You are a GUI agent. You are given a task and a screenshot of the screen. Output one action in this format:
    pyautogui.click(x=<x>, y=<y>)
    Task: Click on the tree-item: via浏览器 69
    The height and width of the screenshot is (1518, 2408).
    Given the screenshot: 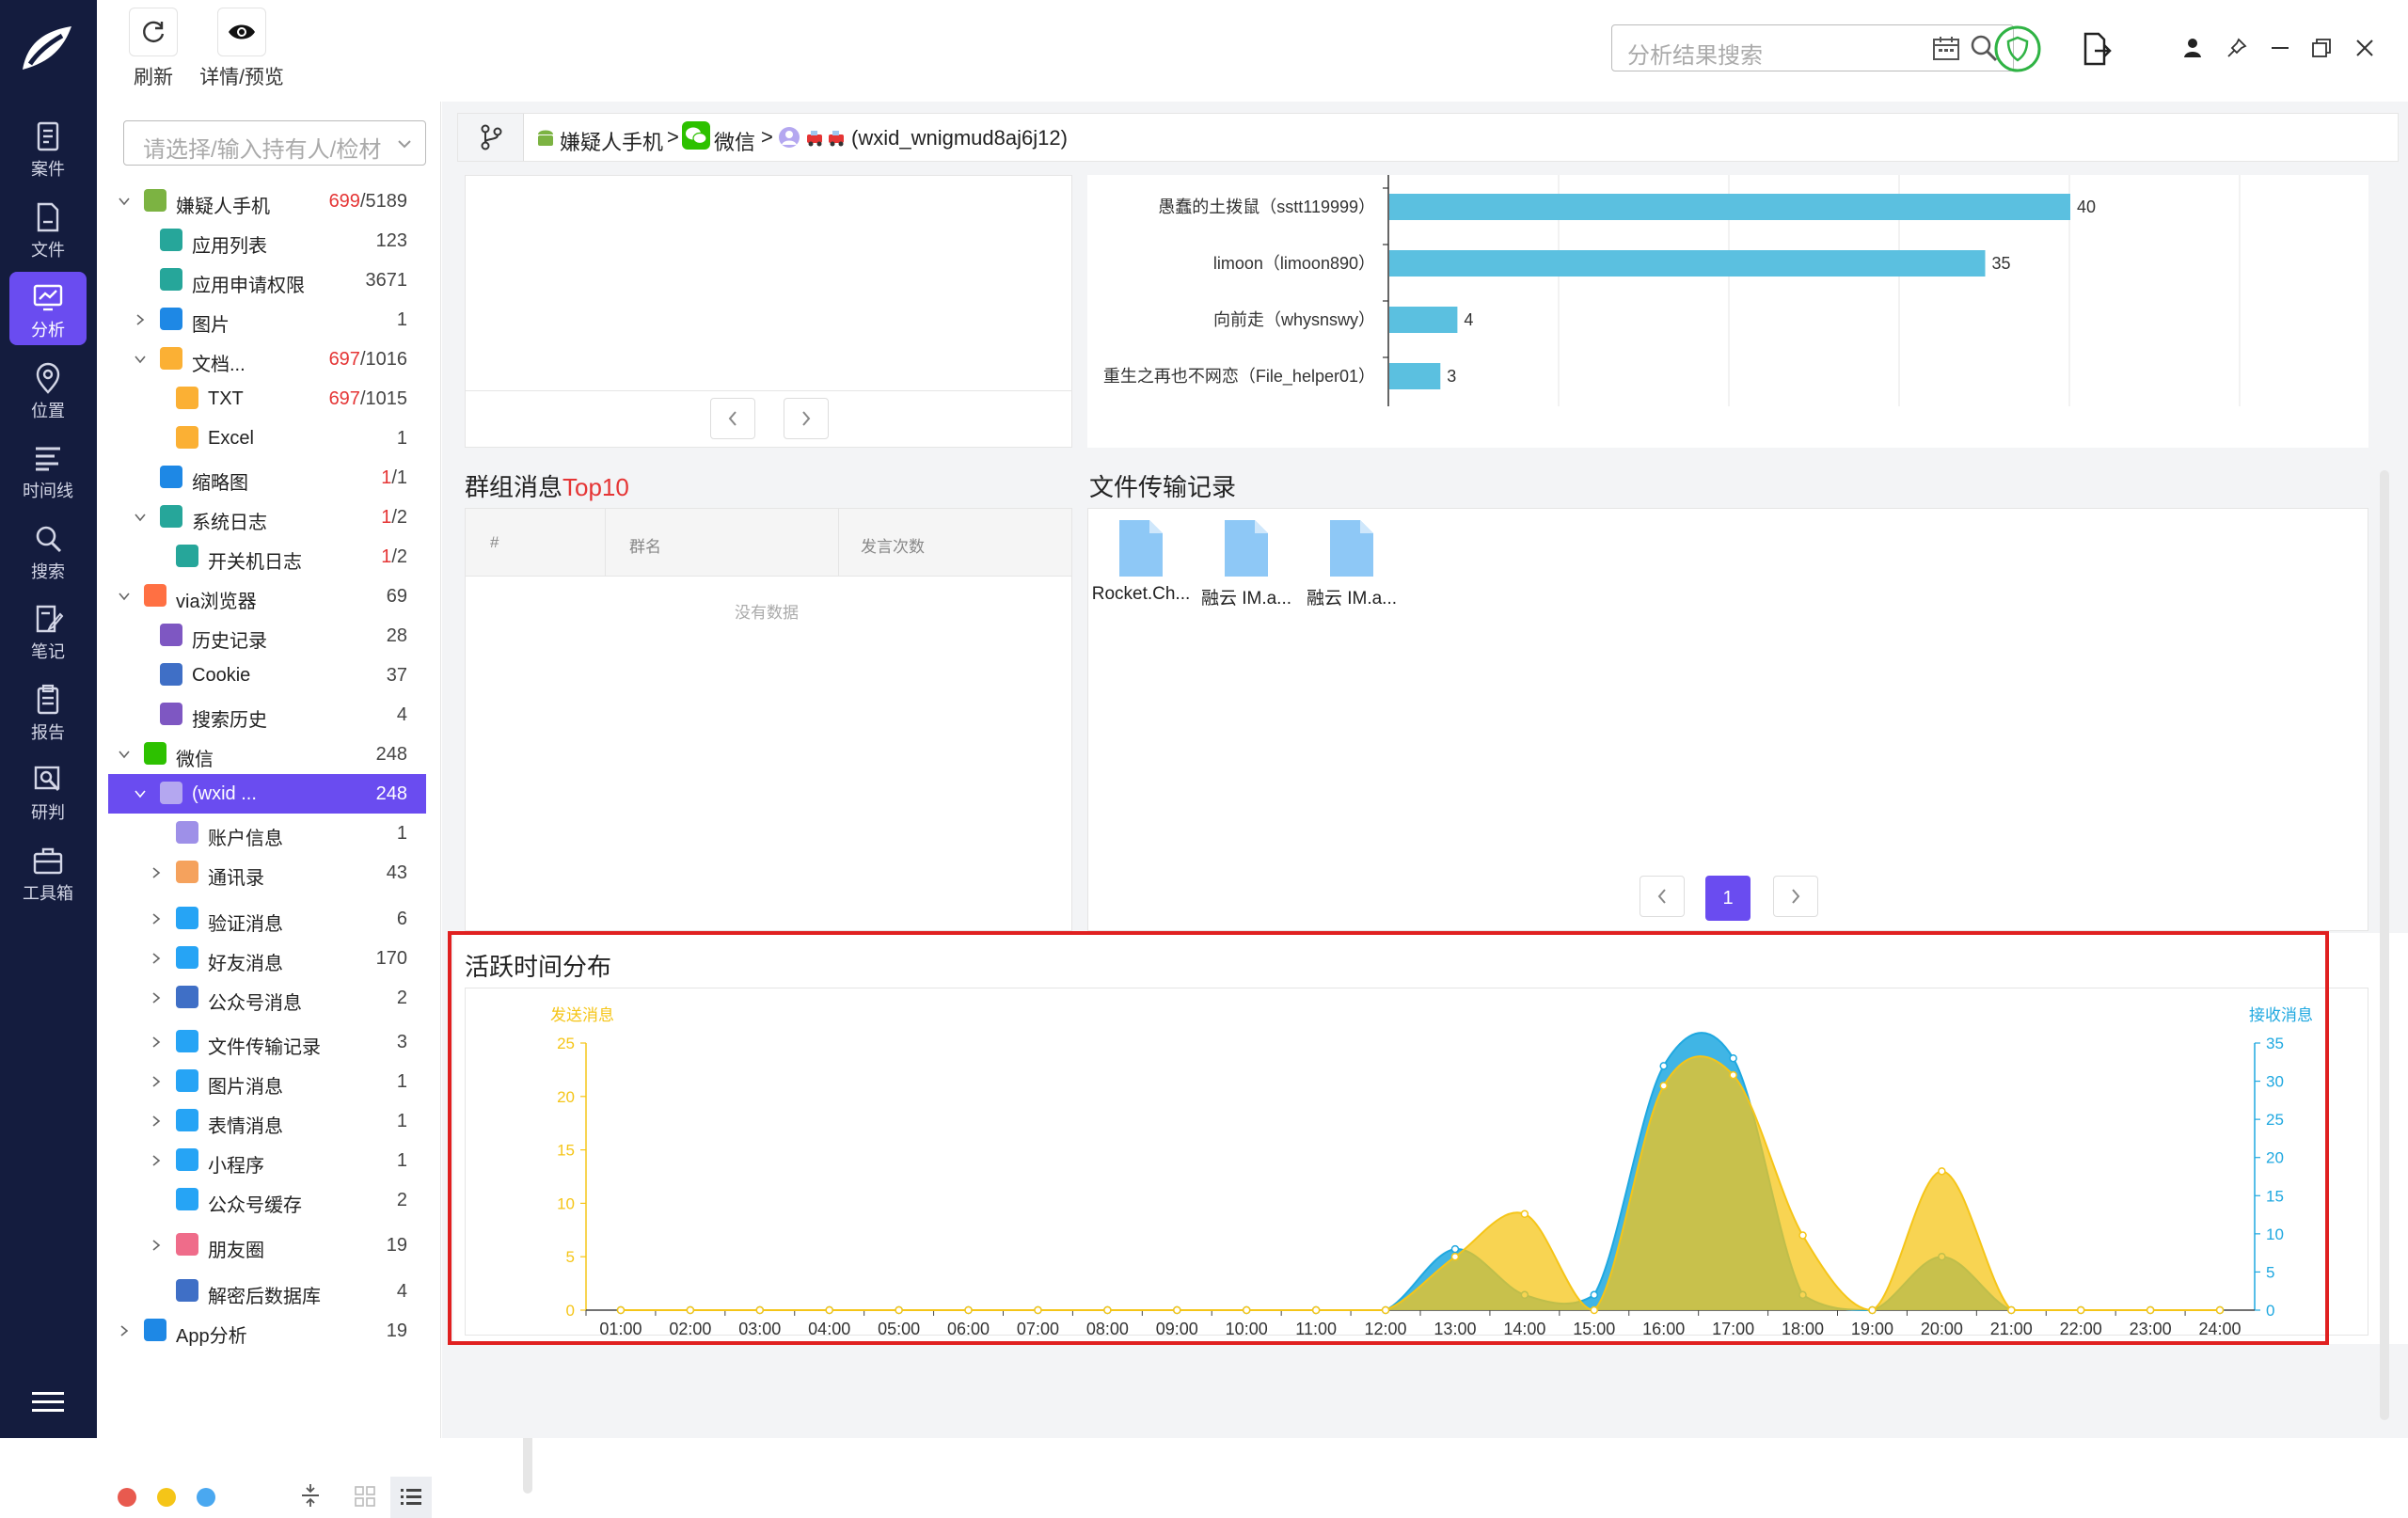 What is the action you would take?
    pyautogui.click(x=267, y=597)
    